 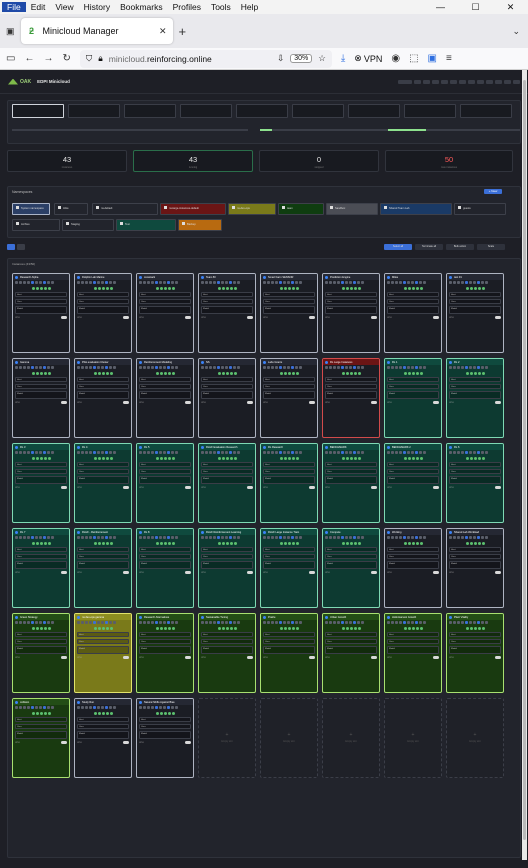 What do you see at coordinates (449, 58) in the screenshot?
I see `app-menu-icon: ≡` at bounding box center [449, 58].